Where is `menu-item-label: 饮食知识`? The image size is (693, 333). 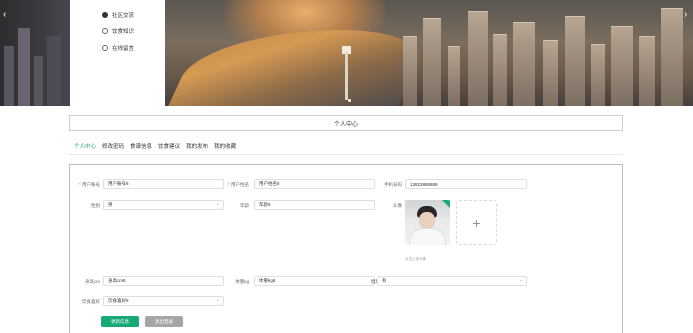
menu-item-label: 饮食知识 is located at coordinates (123, 32).